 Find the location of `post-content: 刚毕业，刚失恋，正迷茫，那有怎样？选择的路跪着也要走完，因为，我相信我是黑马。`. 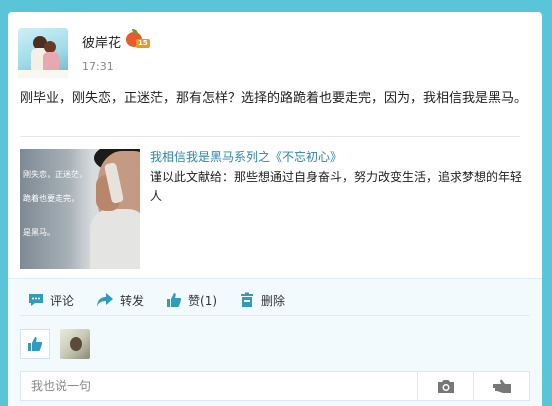

post-content: 刚毕业，刚失恋，正迷茫，那有怎样？选择的路跪着也要走完，因为，我相信我是黑马。 is located at coordinates (274, 98).